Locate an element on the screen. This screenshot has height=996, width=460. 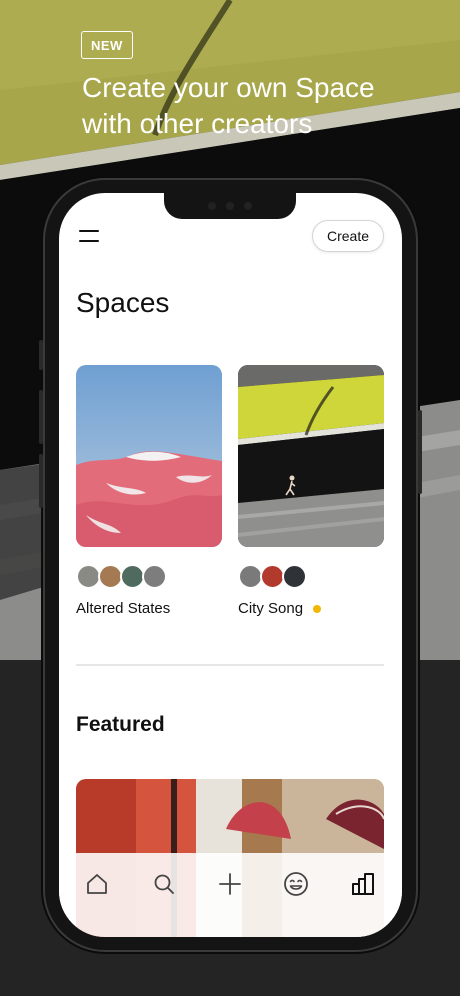
space-card-city-song: City Song is located at coordinates (311, 491).